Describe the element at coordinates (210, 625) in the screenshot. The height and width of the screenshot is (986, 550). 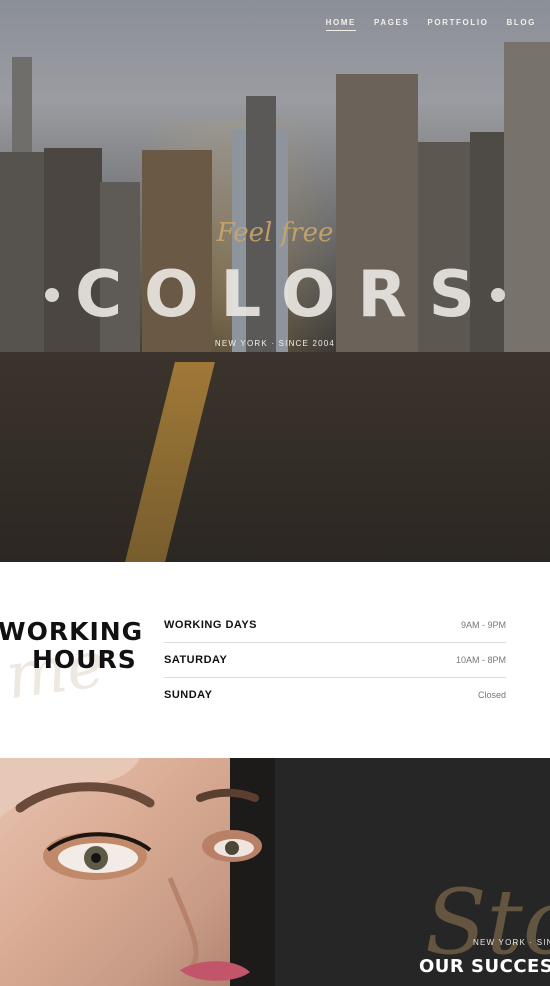
I see `hours-day: WORKING DAYS` at that location.